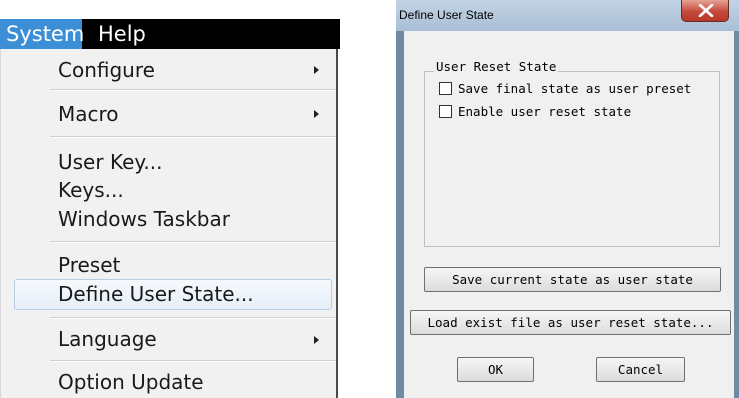  Describe the element at coordinates (107, 339) in the screenshot. I see `menu-item-language: Language` at that location.